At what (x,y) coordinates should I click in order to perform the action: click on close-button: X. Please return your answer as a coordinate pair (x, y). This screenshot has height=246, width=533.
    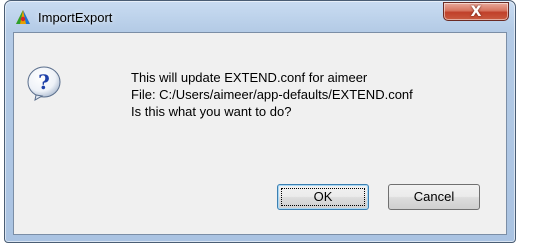
    Looking at the image, I should click on (476, 11).